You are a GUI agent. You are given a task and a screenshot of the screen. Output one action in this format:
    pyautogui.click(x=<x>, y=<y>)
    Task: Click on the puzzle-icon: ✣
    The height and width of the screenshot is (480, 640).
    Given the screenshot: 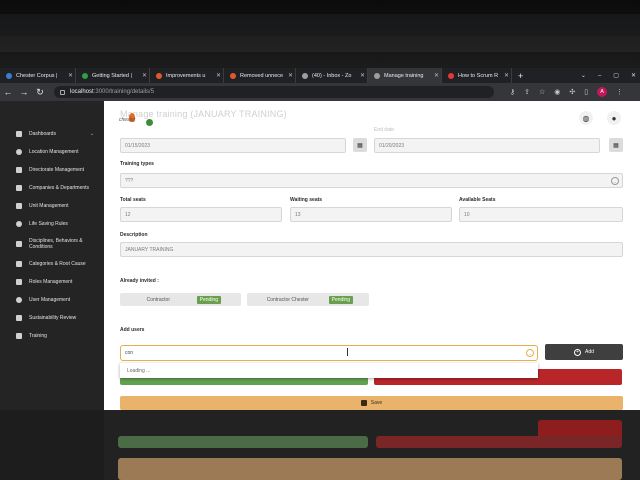 What is the action you would take?
    pyautogui.click(x=572, y=92)
    